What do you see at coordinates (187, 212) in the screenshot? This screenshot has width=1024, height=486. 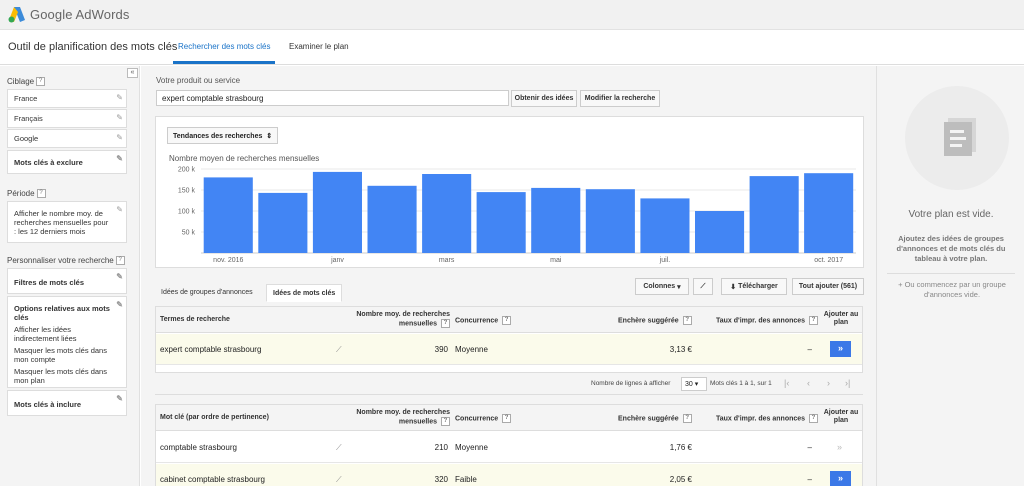 I see `y-tick-label: 100 k` at bounding box center [187, 212].